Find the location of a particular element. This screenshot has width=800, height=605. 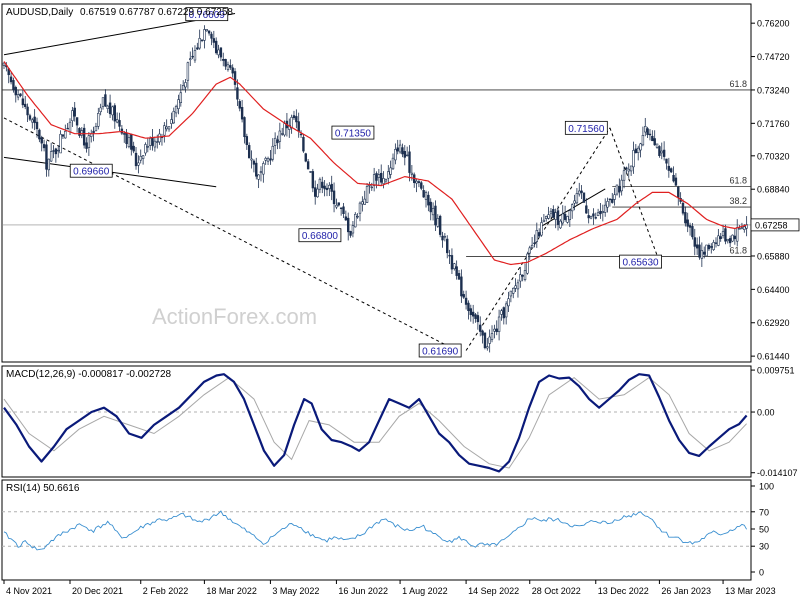

symbol-label: AUDUSD,Daily is located at coordinates (39, 12).